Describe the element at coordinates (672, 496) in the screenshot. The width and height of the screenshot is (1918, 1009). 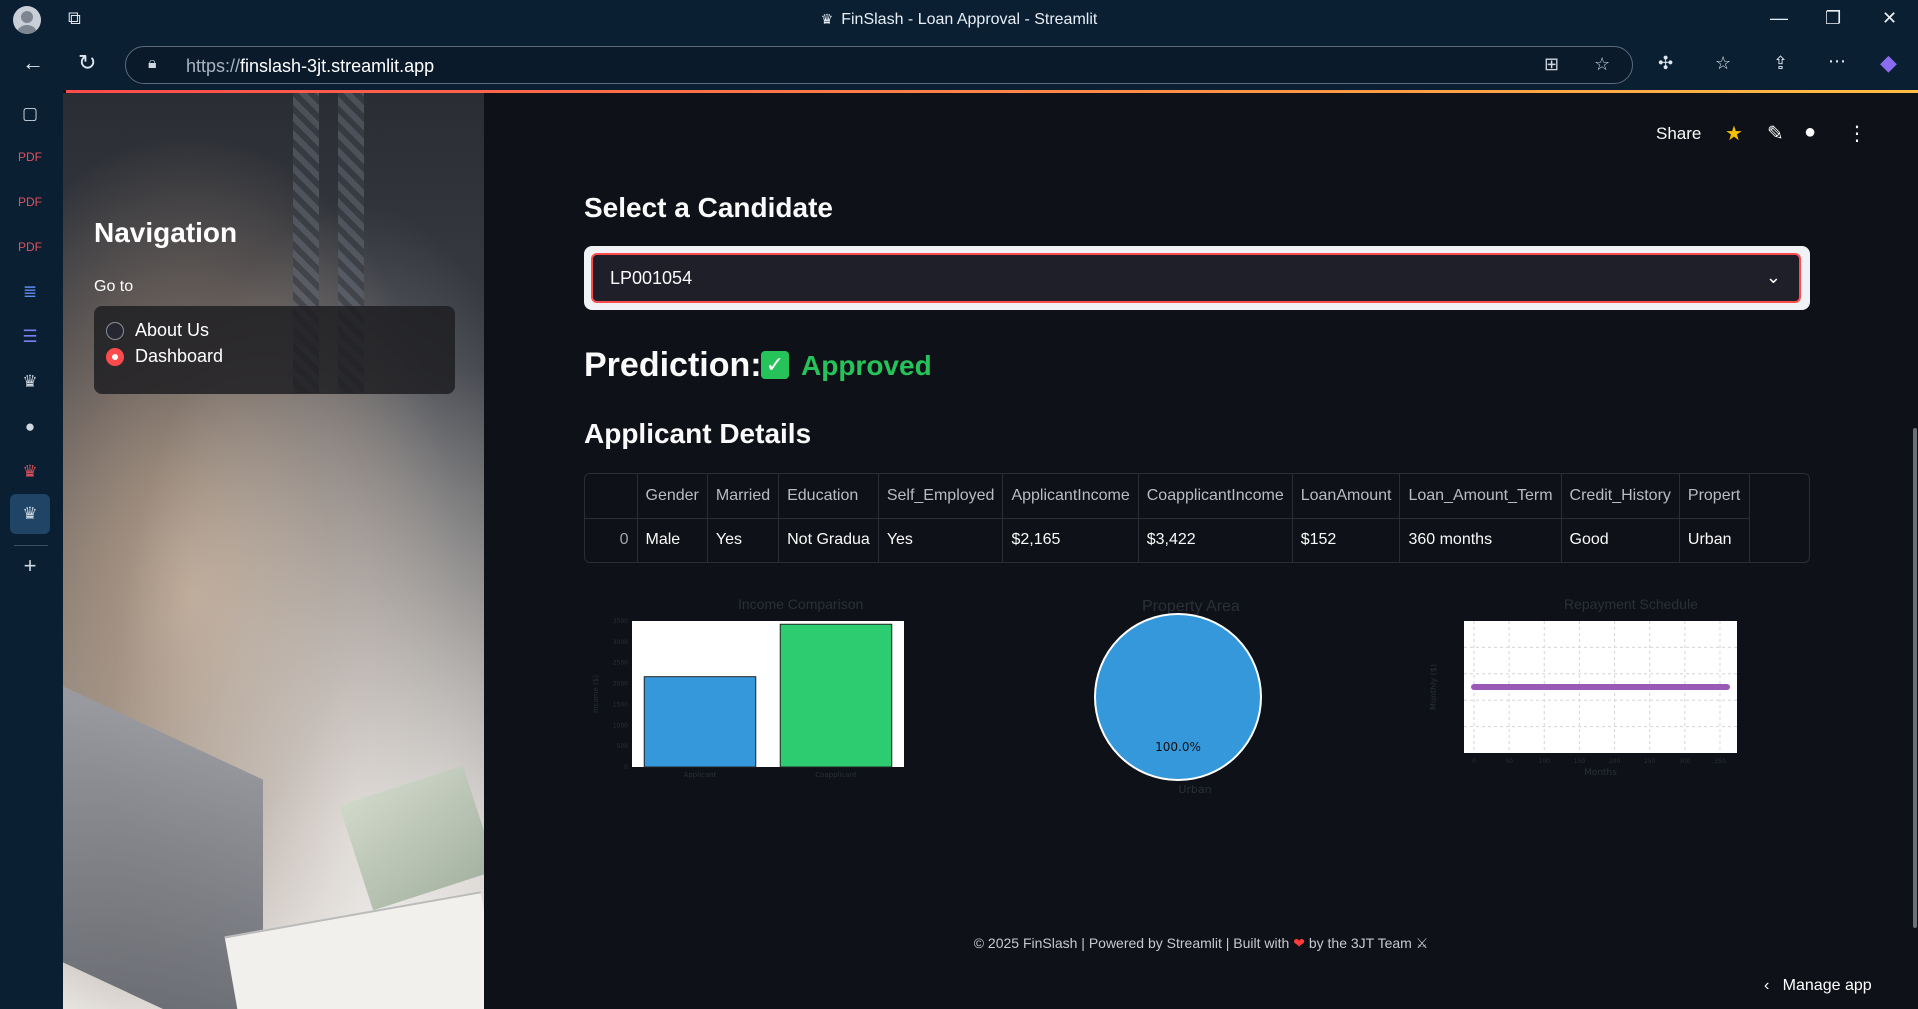
I see `table-header-cell: Gender` at that location.